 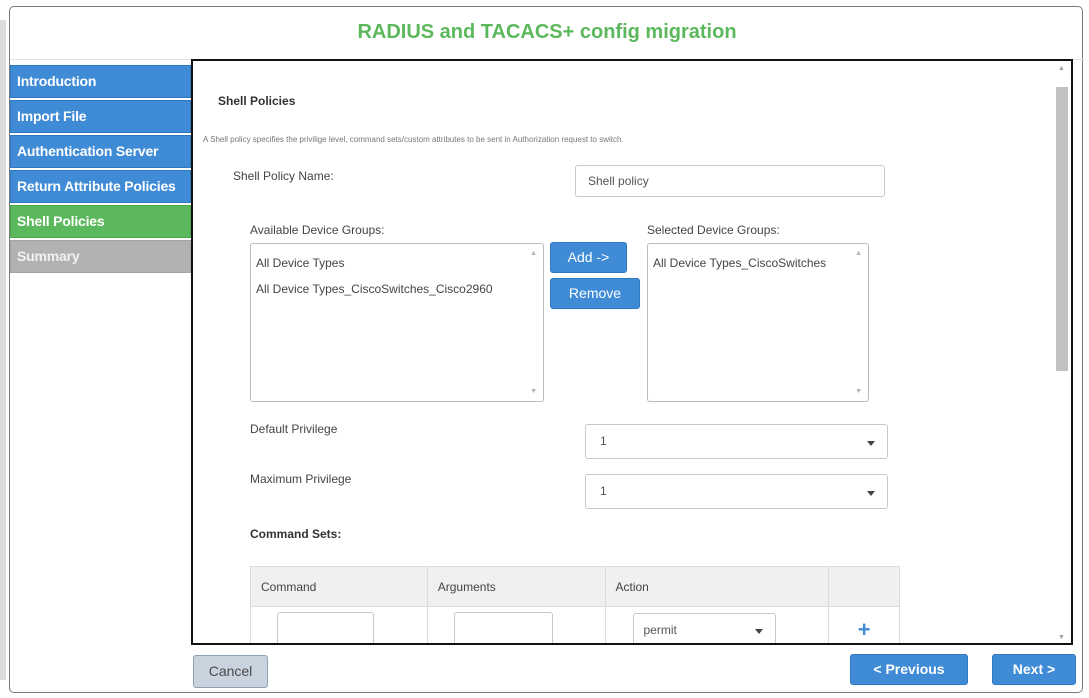 I want to click on panel-scrollbar: ▲ ▼, so click(x=1062, y=352).